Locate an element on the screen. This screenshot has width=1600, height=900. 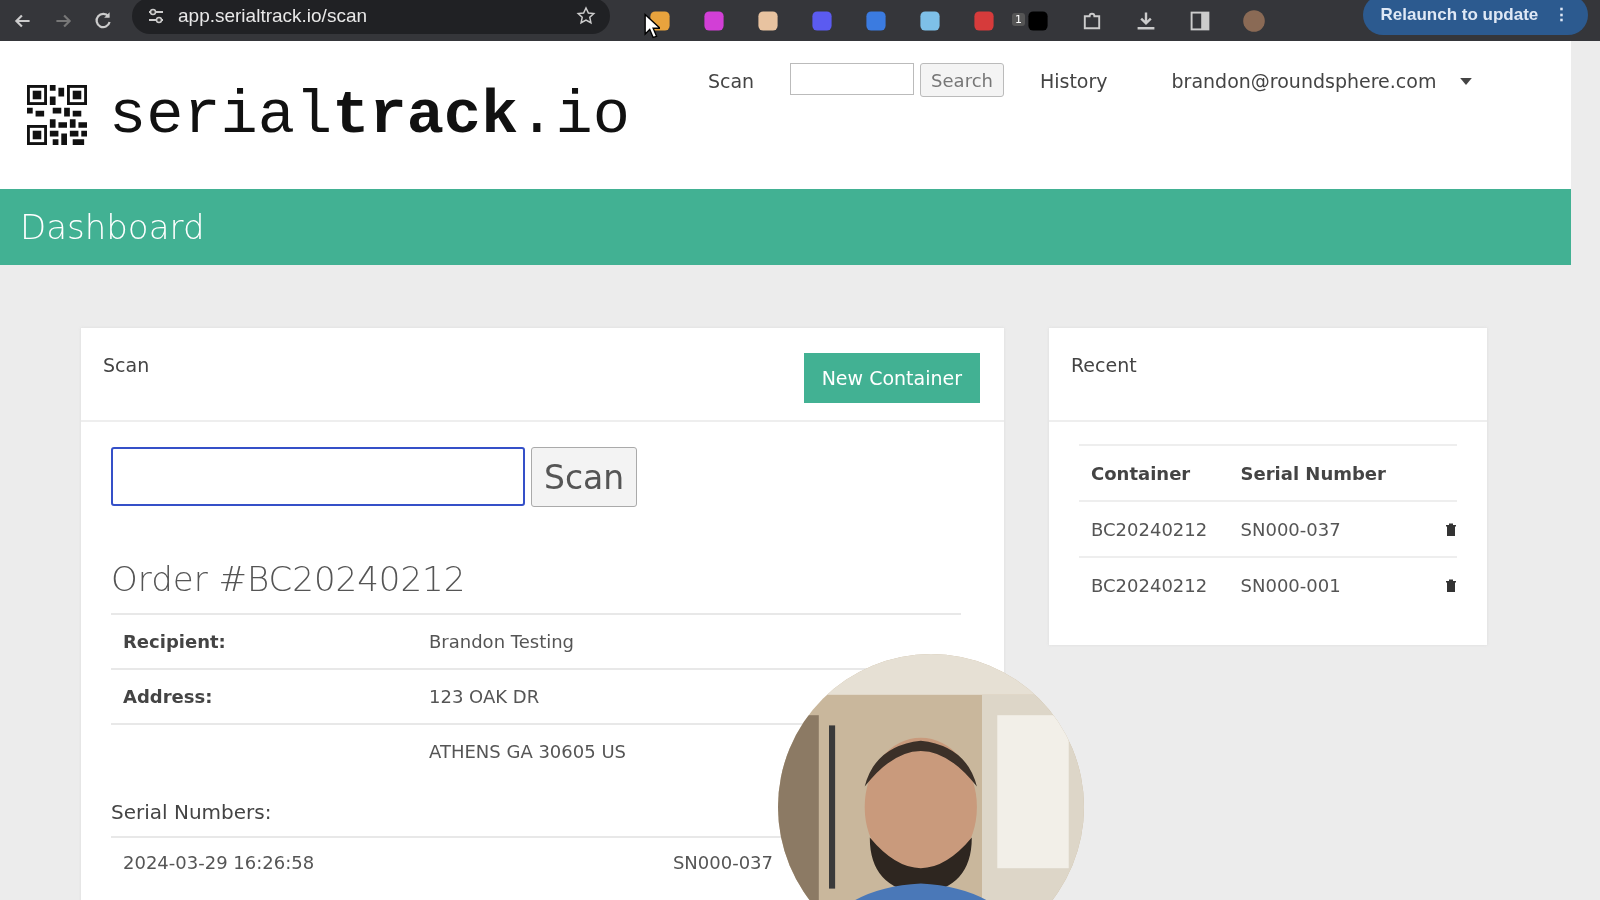
card-title: Scan is located at coordinates (126, 365).